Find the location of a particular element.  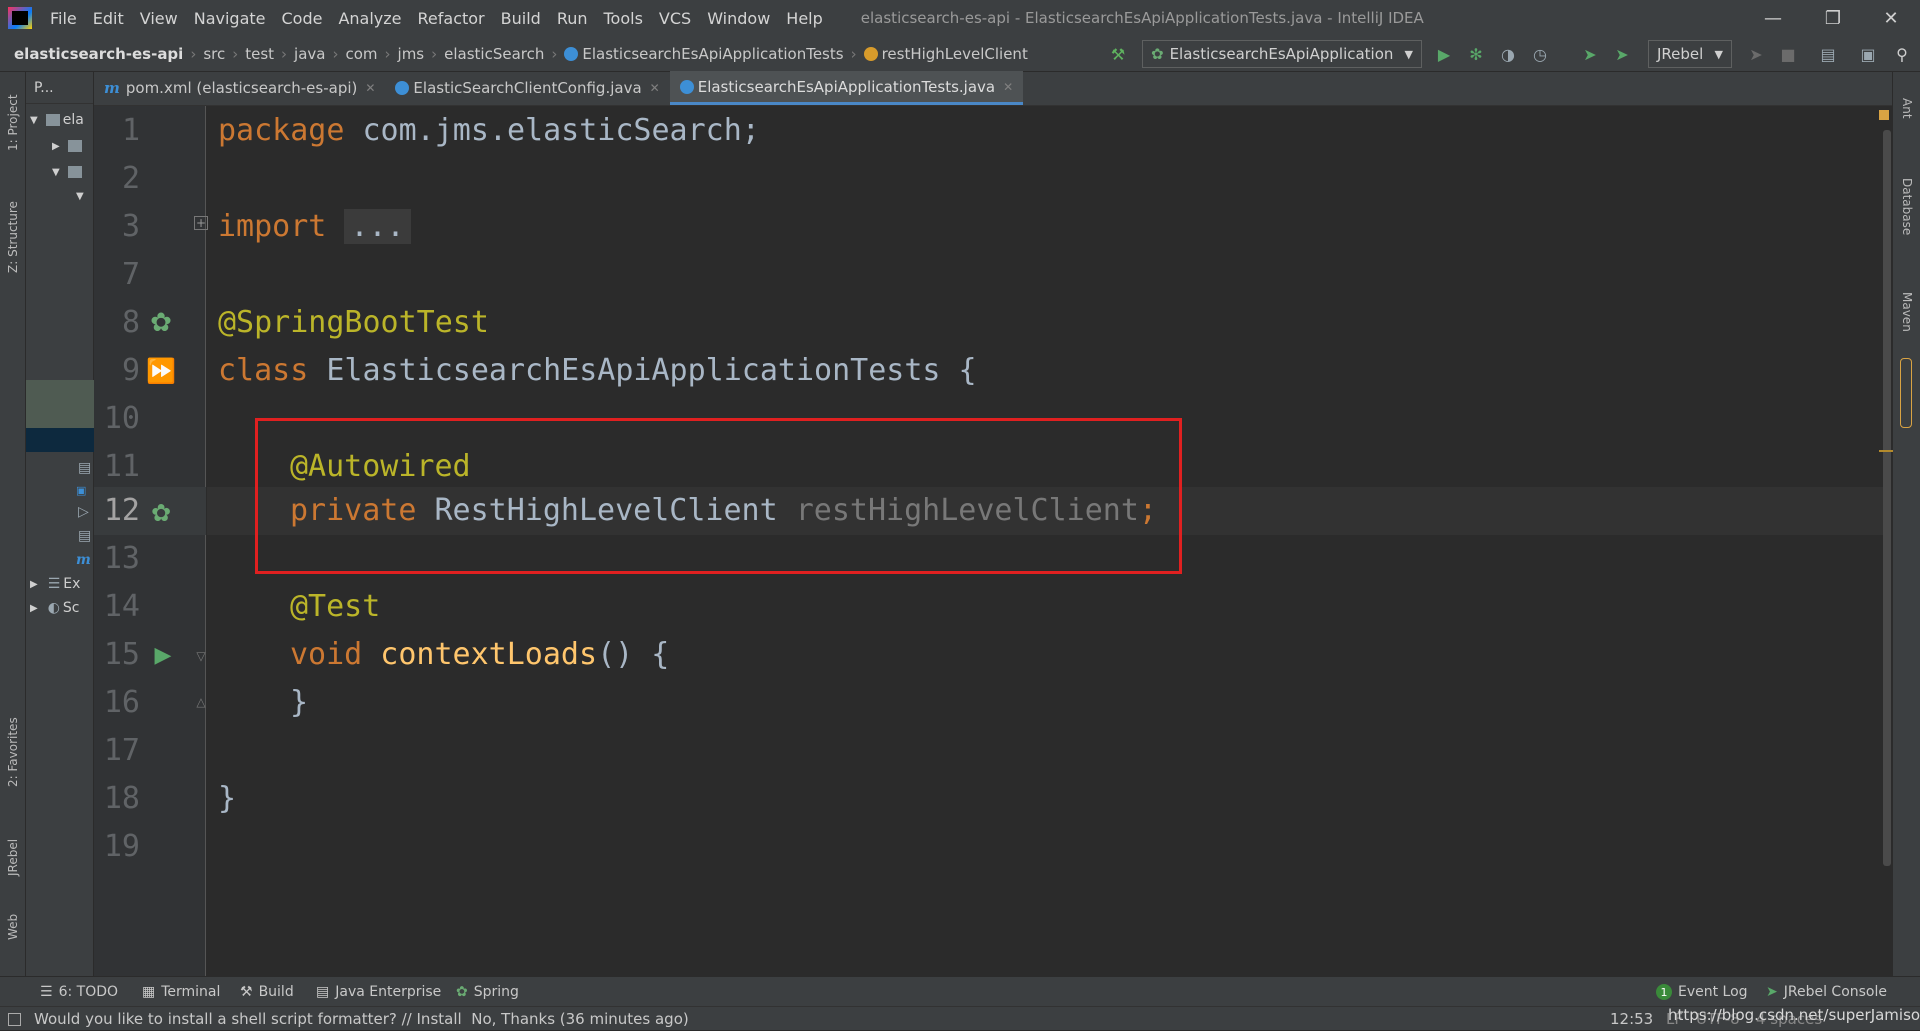

tab-pom-label: pom.xml (elasticsearch-es-api) is located at coordinates (241, 88).